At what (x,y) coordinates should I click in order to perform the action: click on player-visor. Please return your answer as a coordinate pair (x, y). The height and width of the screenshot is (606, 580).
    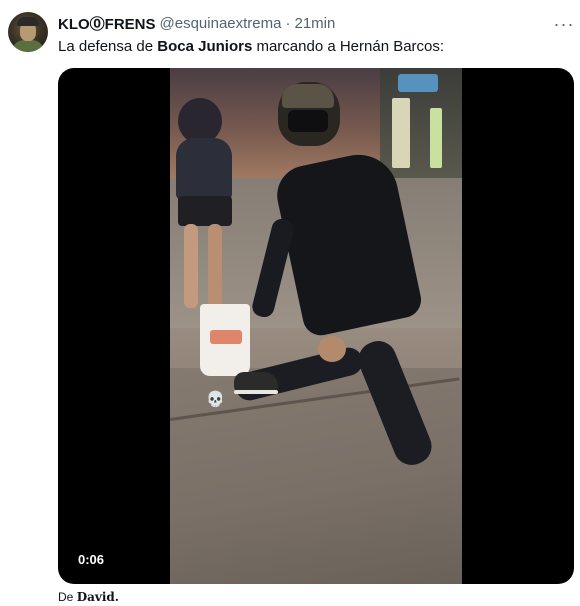
    Looking at the image, I should click on (308, 121).